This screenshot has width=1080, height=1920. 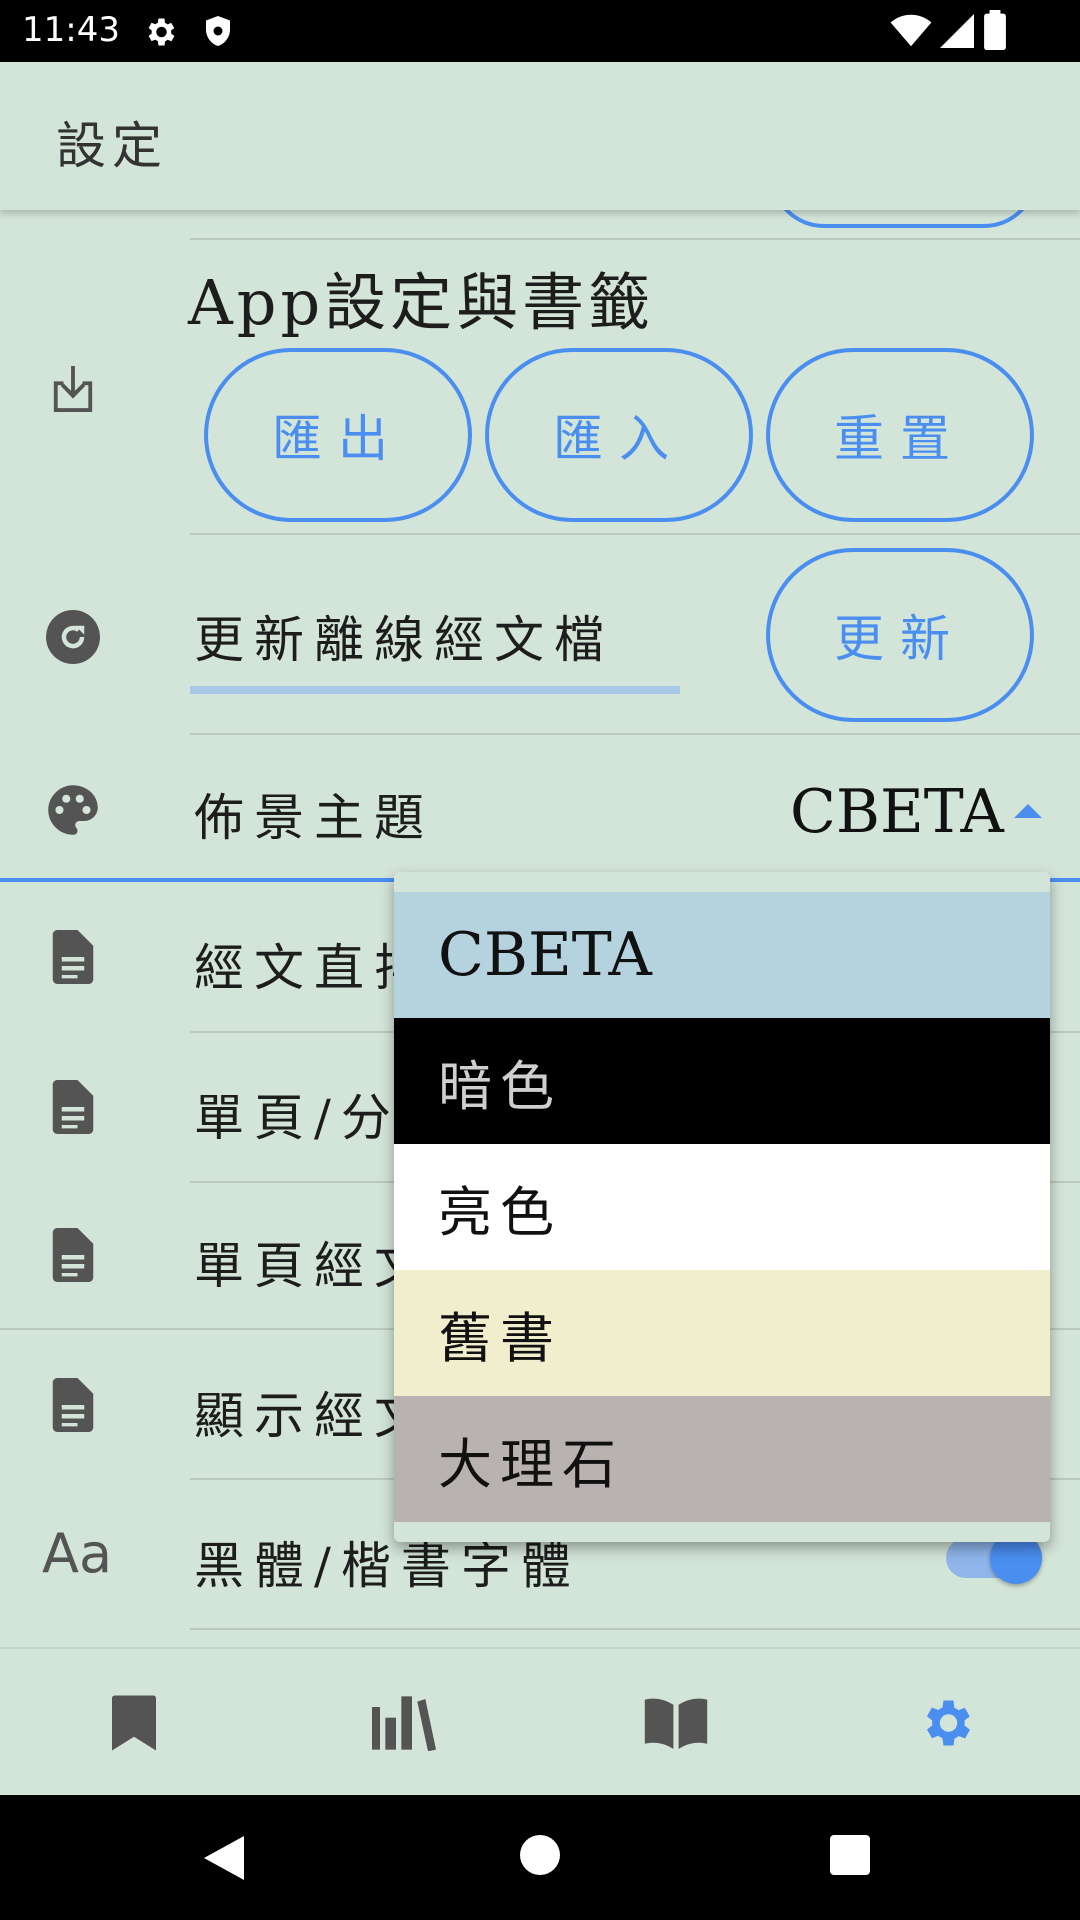 I want to click on offline-text-field: 更新離線經文檔, so click(x=435, y=645).